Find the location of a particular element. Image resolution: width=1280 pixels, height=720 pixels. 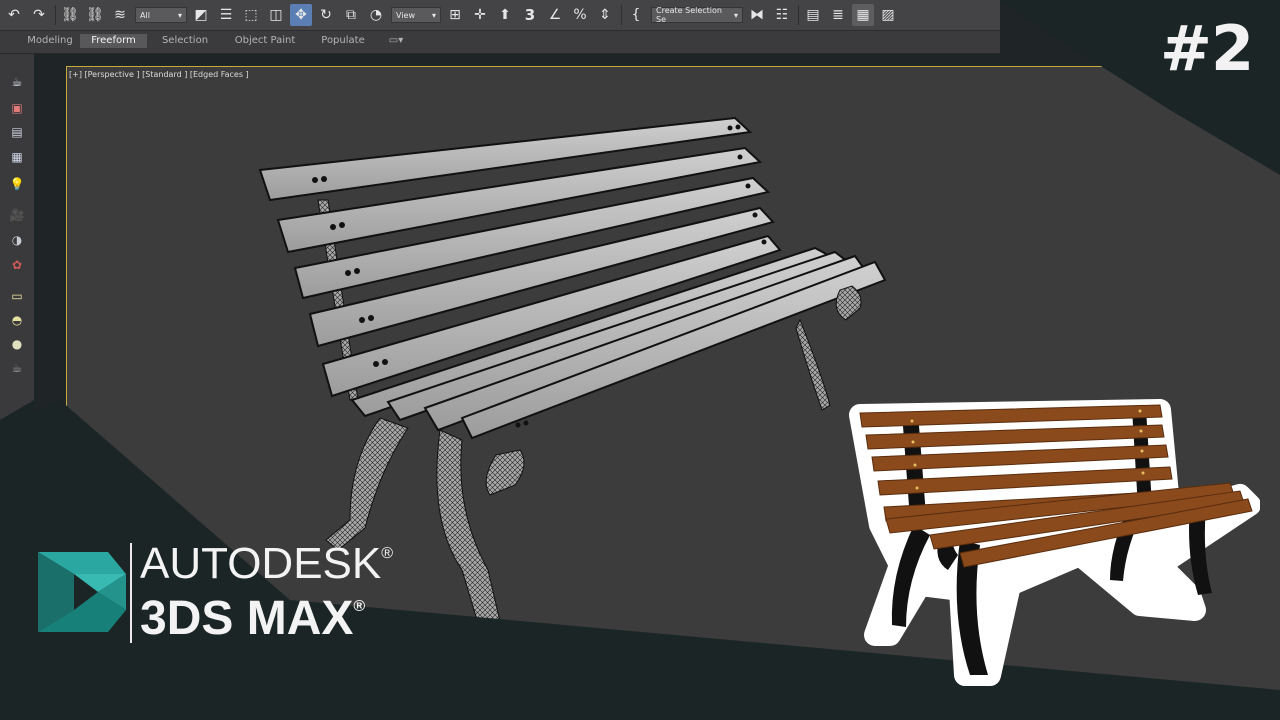

brand-name: AUTODESK® is located at coordinates (266, 564).